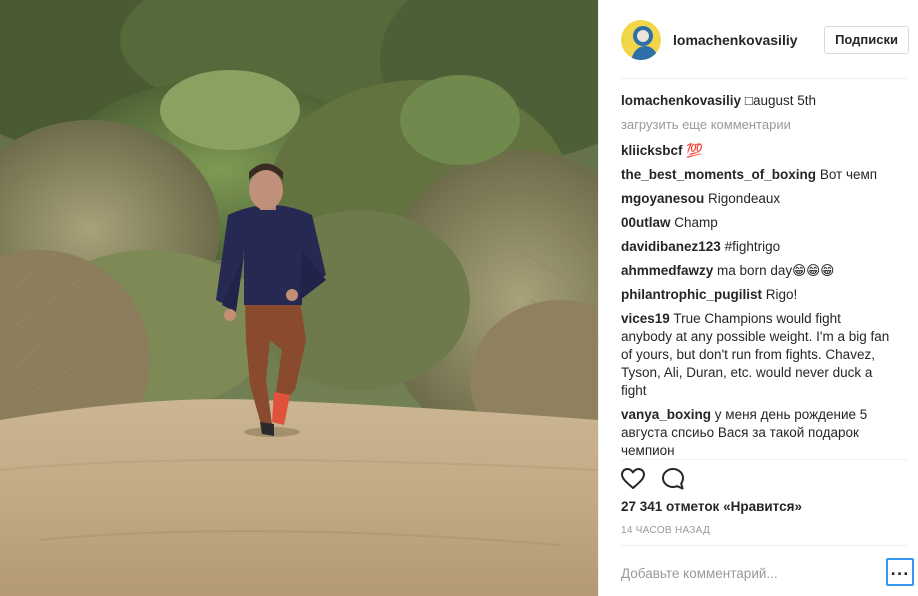 This screenshot has width=918, height=596. What do you see at coordinates (753, 246) in the screenshot?
I see `hashtag-link: #fightrigo` at bounding box center [753, 246].